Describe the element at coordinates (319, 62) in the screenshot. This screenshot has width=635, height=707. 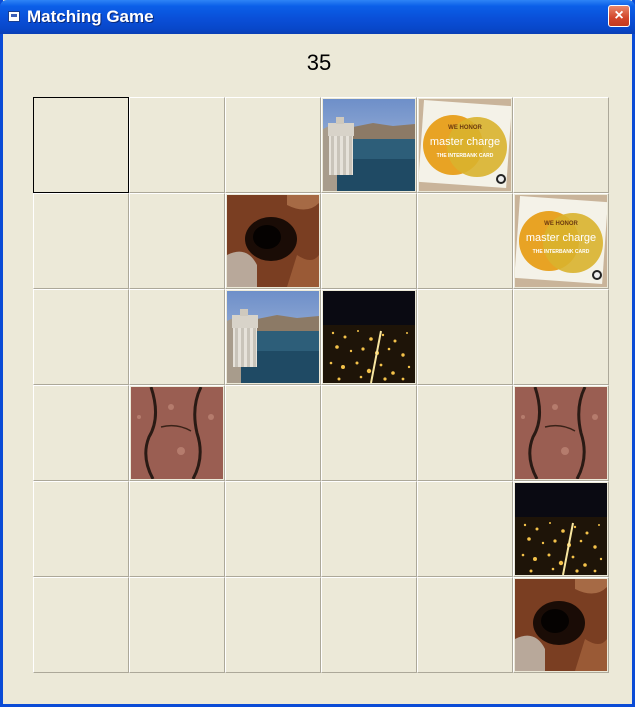
I see `score-display: 35` at that location.